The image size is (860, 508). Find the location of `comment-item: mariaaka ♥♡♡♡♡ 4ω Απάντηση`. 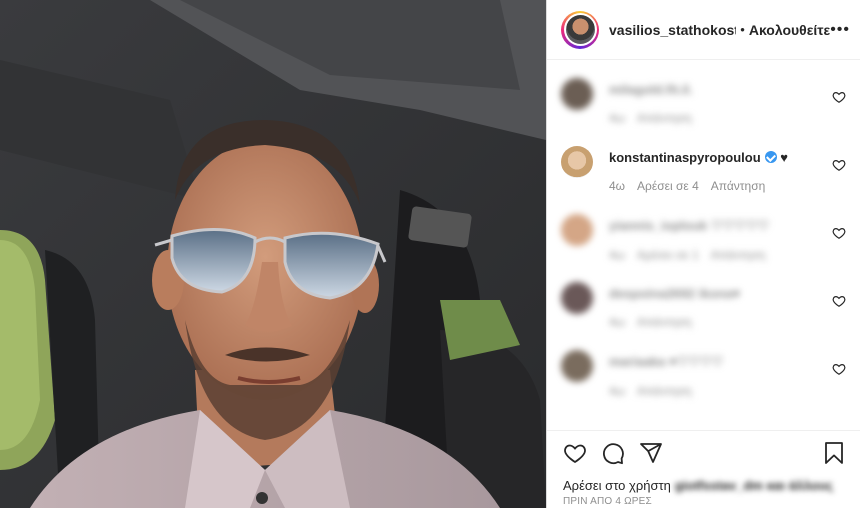

comment-item: mariaaka ♥♡♡♡♡ 4ω Απάντηση is located at coordinates (703, 380).